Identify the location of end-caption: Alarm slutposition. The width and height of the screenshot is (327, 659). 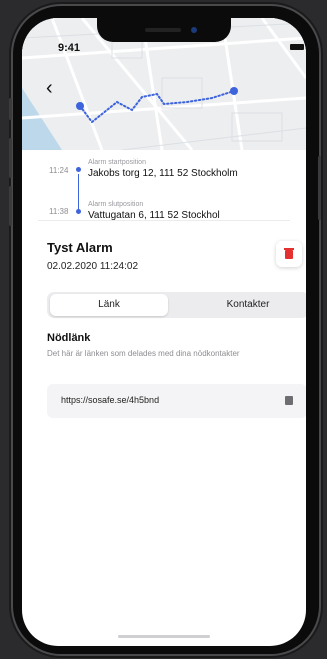
(116, 204).